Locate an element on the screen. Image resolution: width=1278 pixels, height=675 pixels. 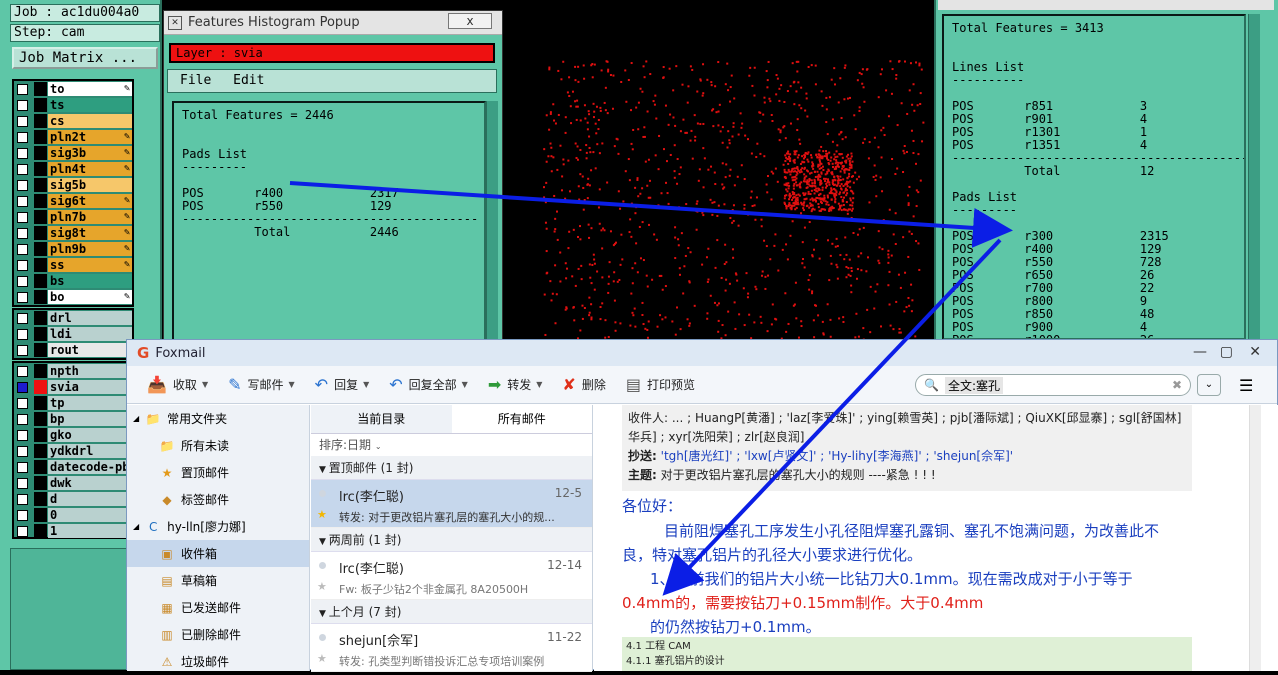
arrow-to-right-panel is located at coordinates (647, 206).